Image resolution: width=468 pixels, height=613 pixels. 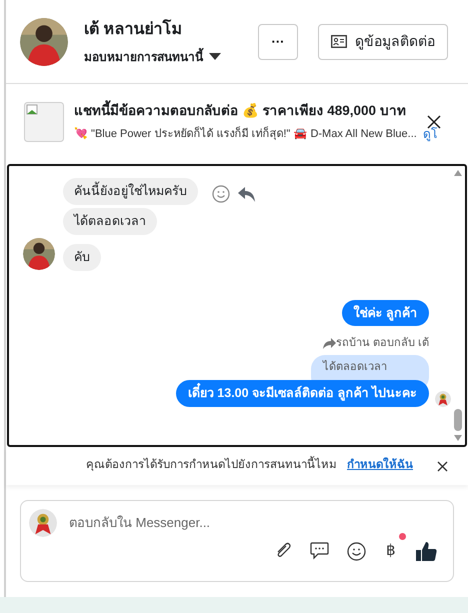 I want to click on banner-link: ดูโ, so click(x=429, y=134).